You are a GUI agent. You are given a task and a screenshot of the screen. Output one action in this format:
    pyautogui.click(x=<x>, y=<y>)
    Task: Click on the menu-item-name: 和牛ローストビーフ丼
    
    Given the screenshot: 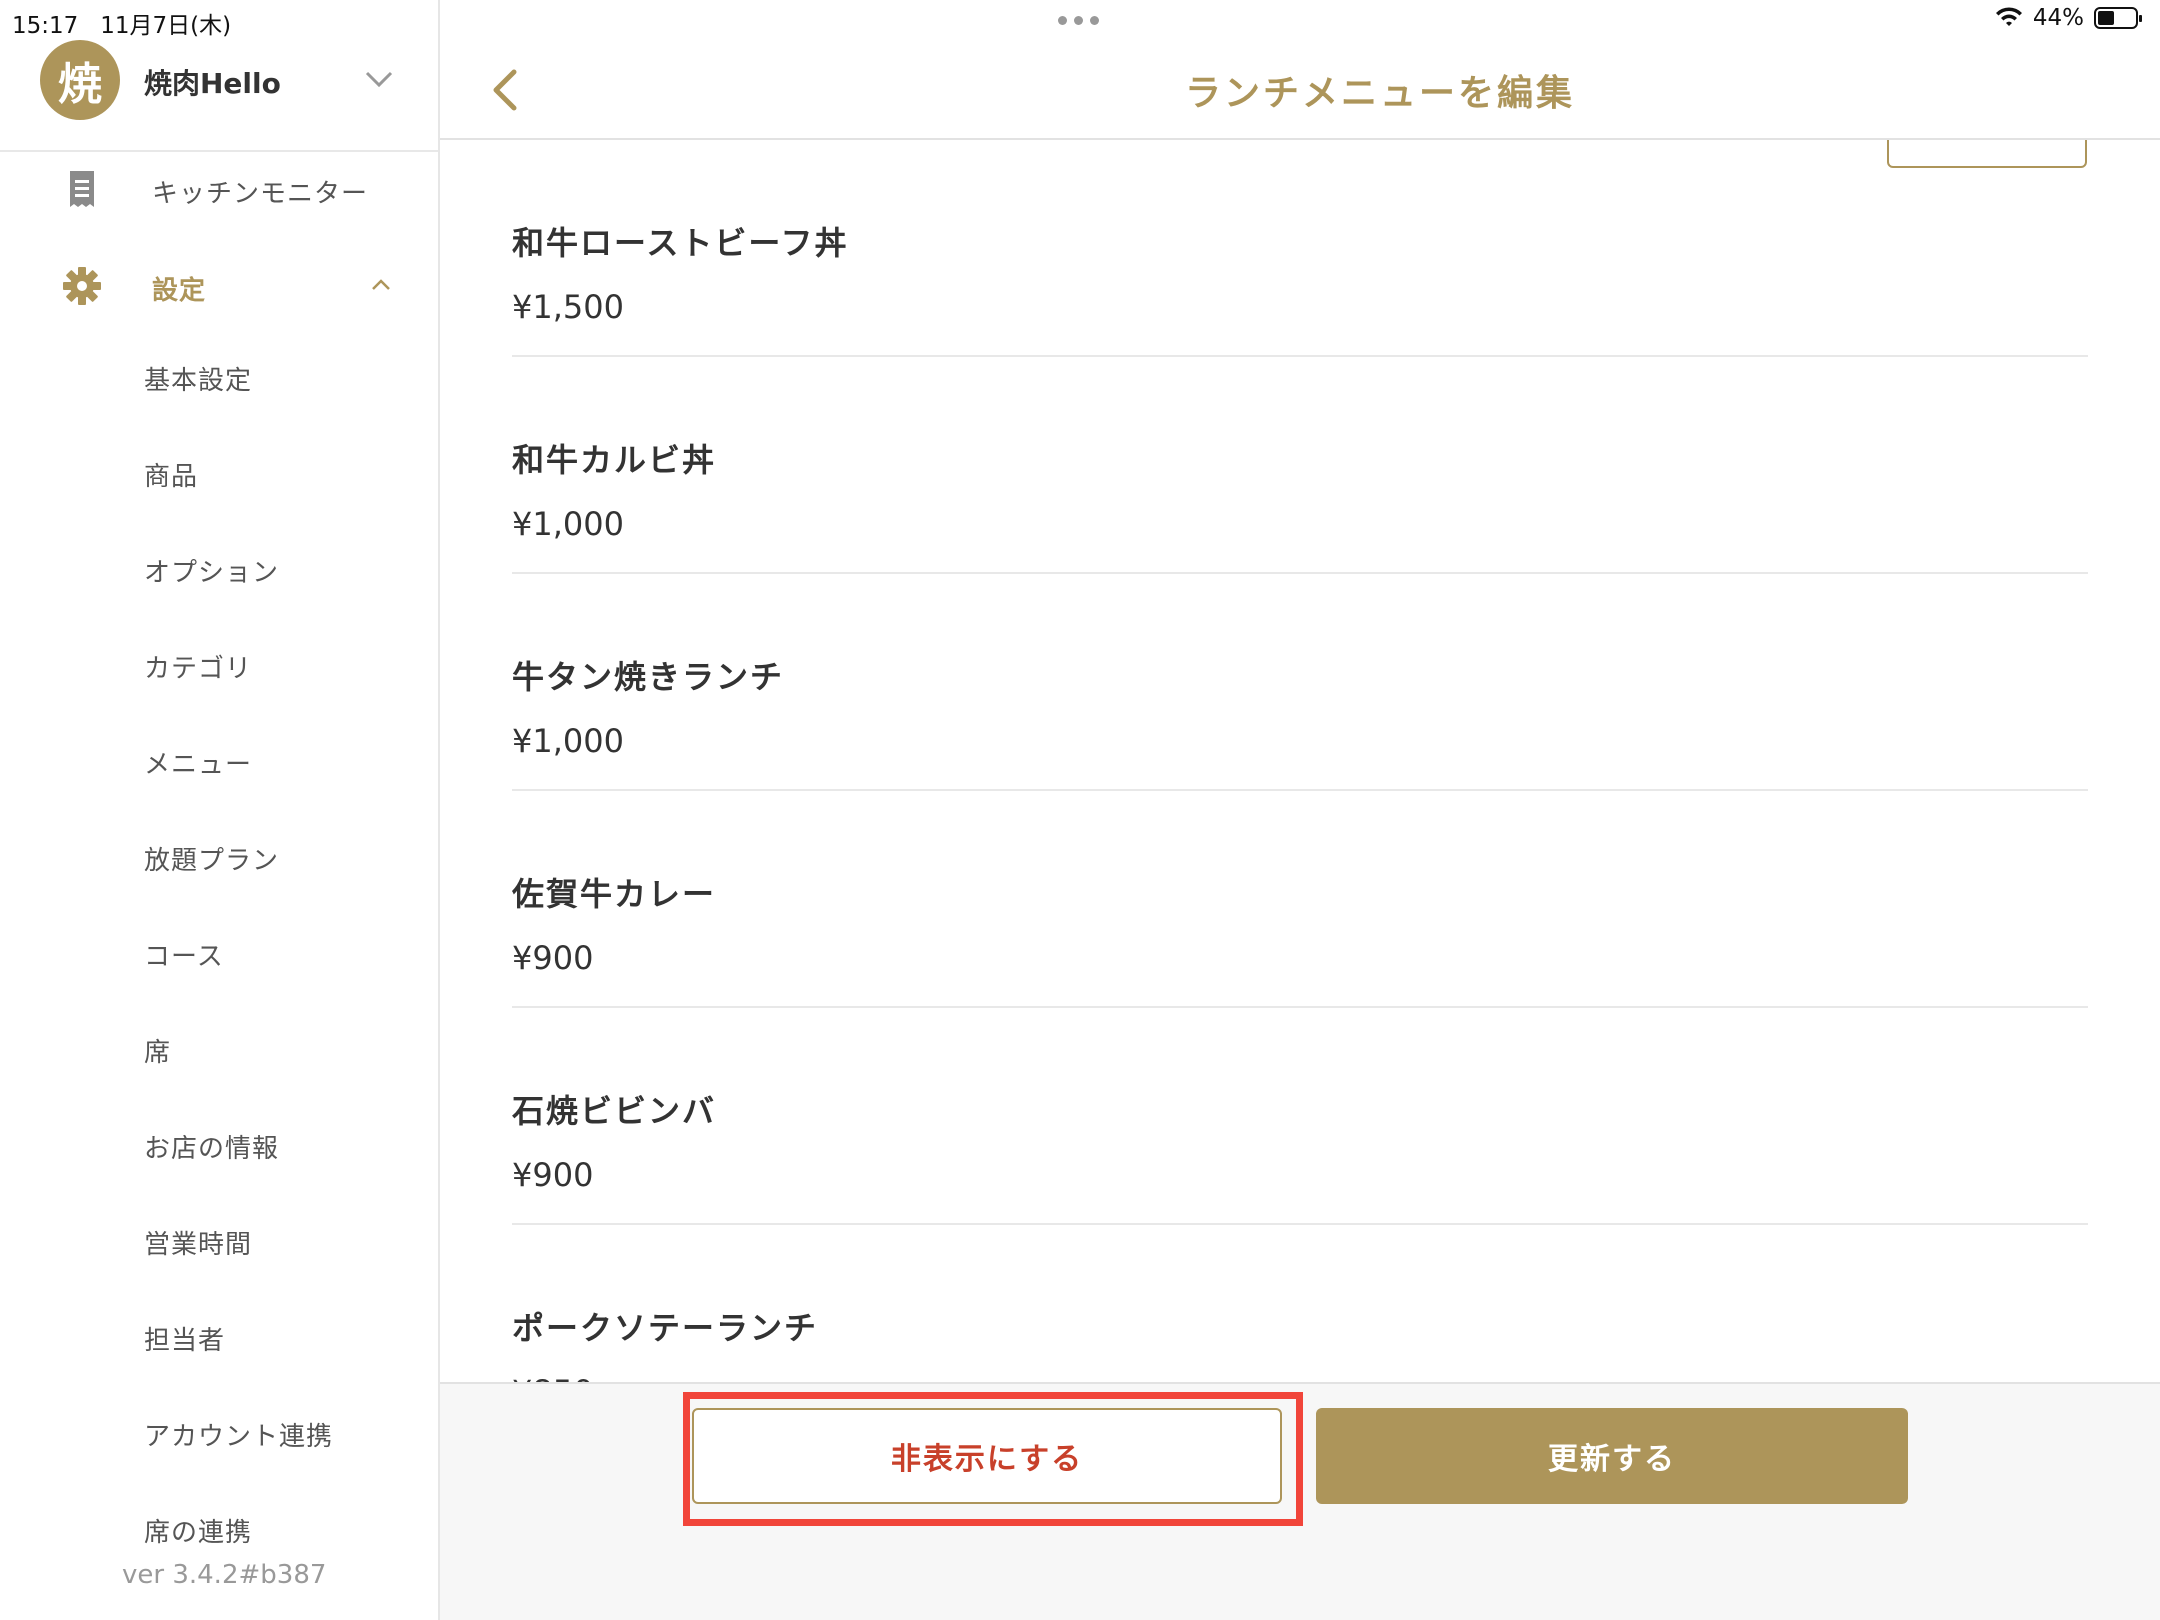 What is the action you would take?
    pyautogui.click(x=680, y=243)
    